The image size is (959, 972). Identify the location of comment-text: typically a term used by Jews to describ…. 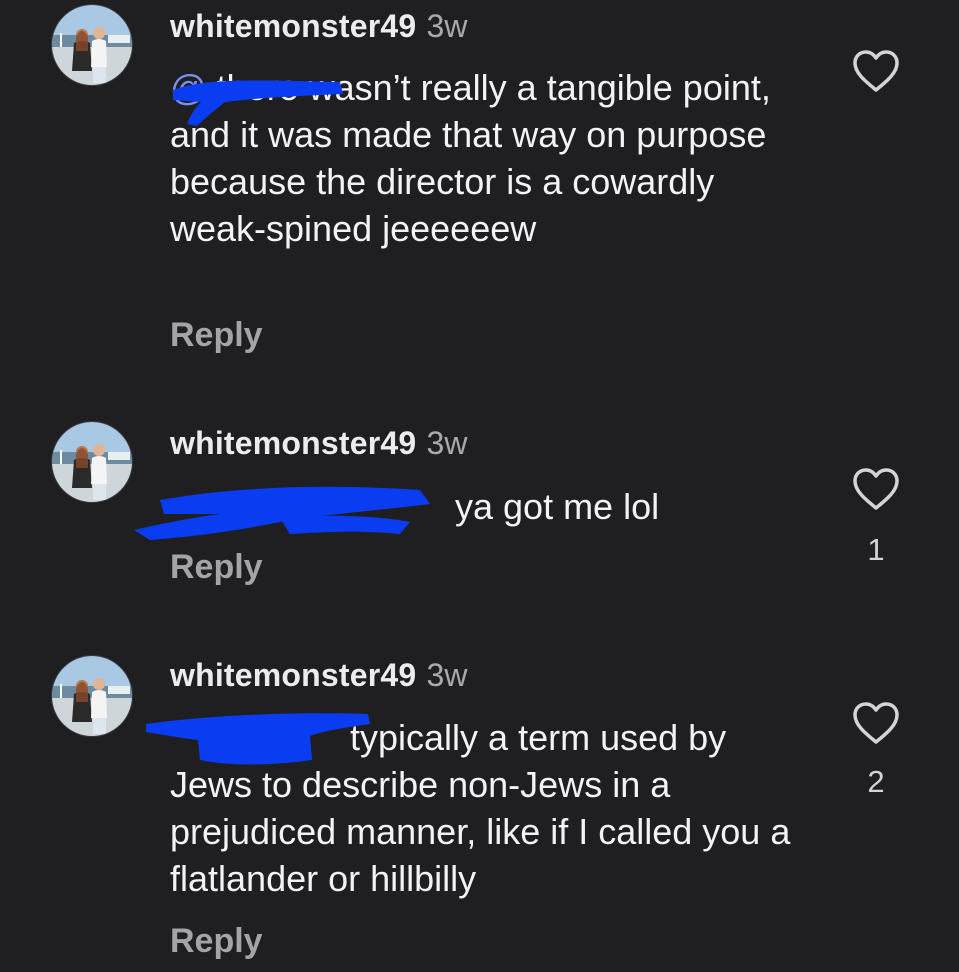
(490, 808).